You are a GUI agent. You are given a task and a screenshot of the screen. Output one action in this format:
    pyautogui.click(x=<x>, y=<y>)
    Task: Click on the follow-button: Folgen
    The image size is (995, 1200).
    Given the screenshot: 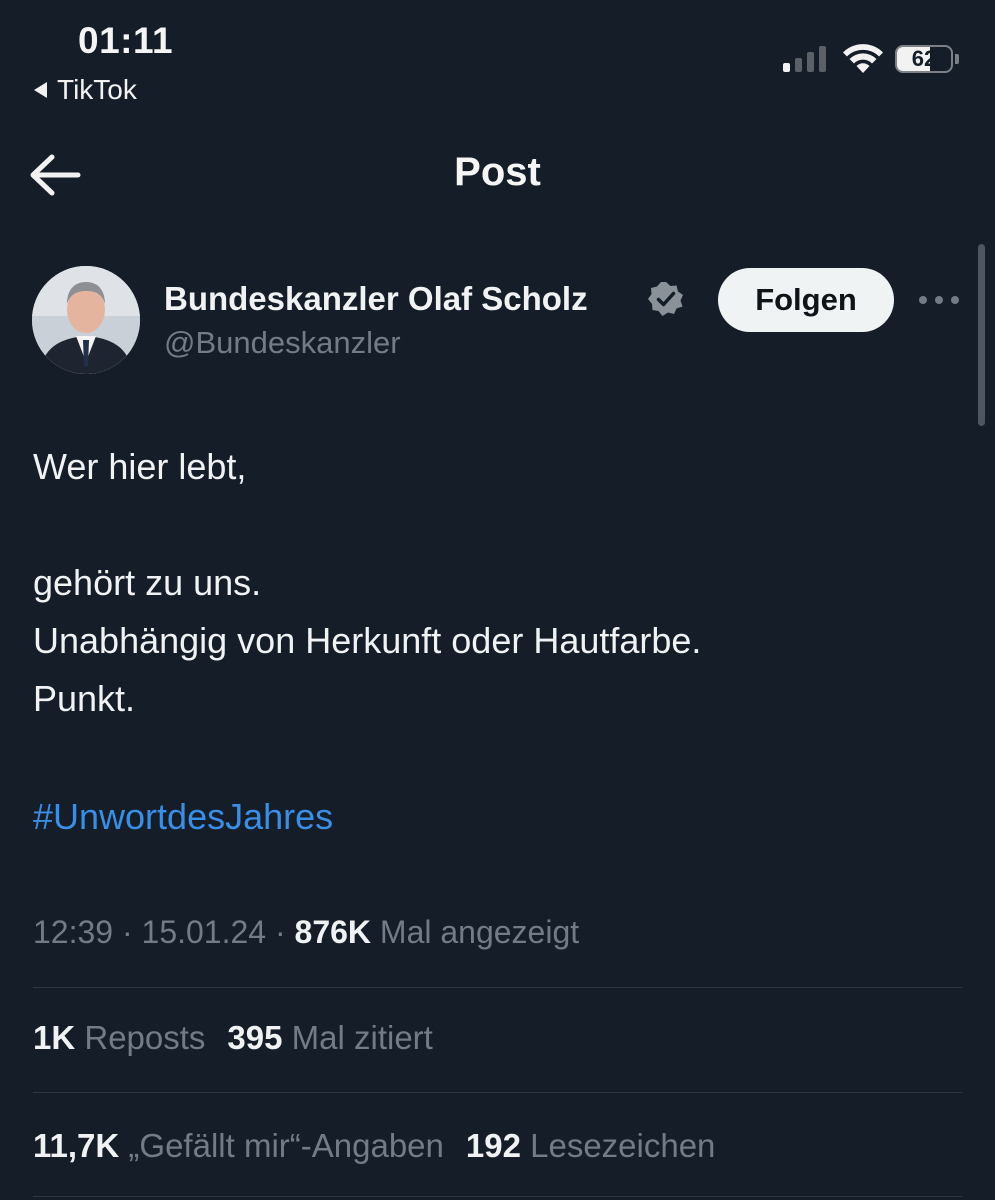 What is the action you would take?
    pyautogui.click(x=806, y=300)
    